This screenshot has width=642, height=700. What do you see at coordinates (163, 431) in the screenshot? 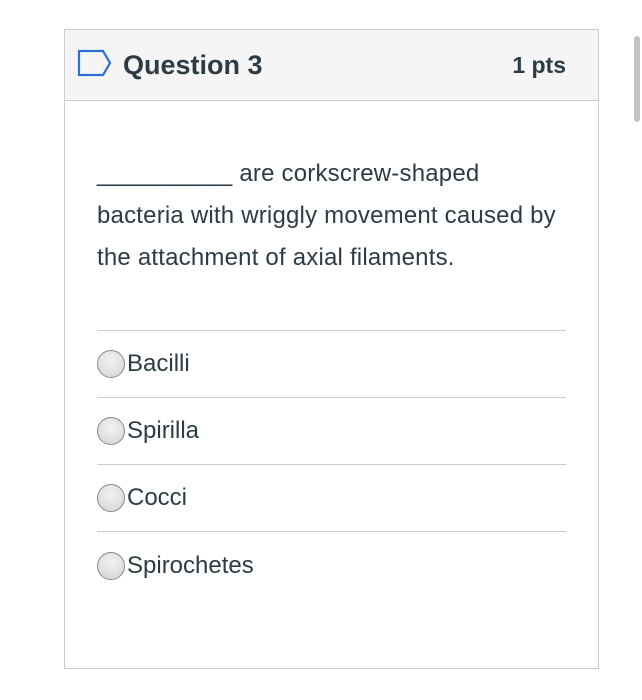
I see `answer-label: Spirilla` at bounding box center [163, 431].